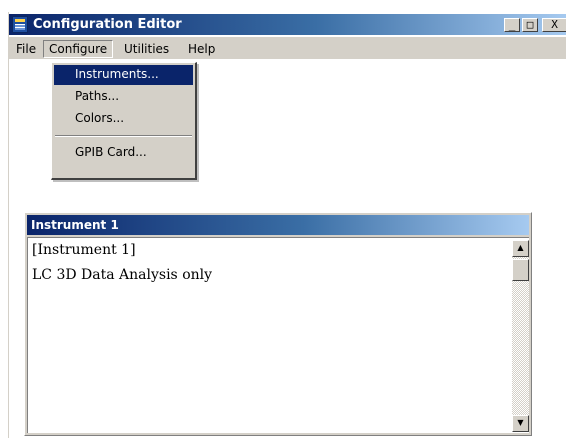 This screenshot has height=438, width=566. I want to click on editor-line-section: [Instrument 1], so click(84, 250).